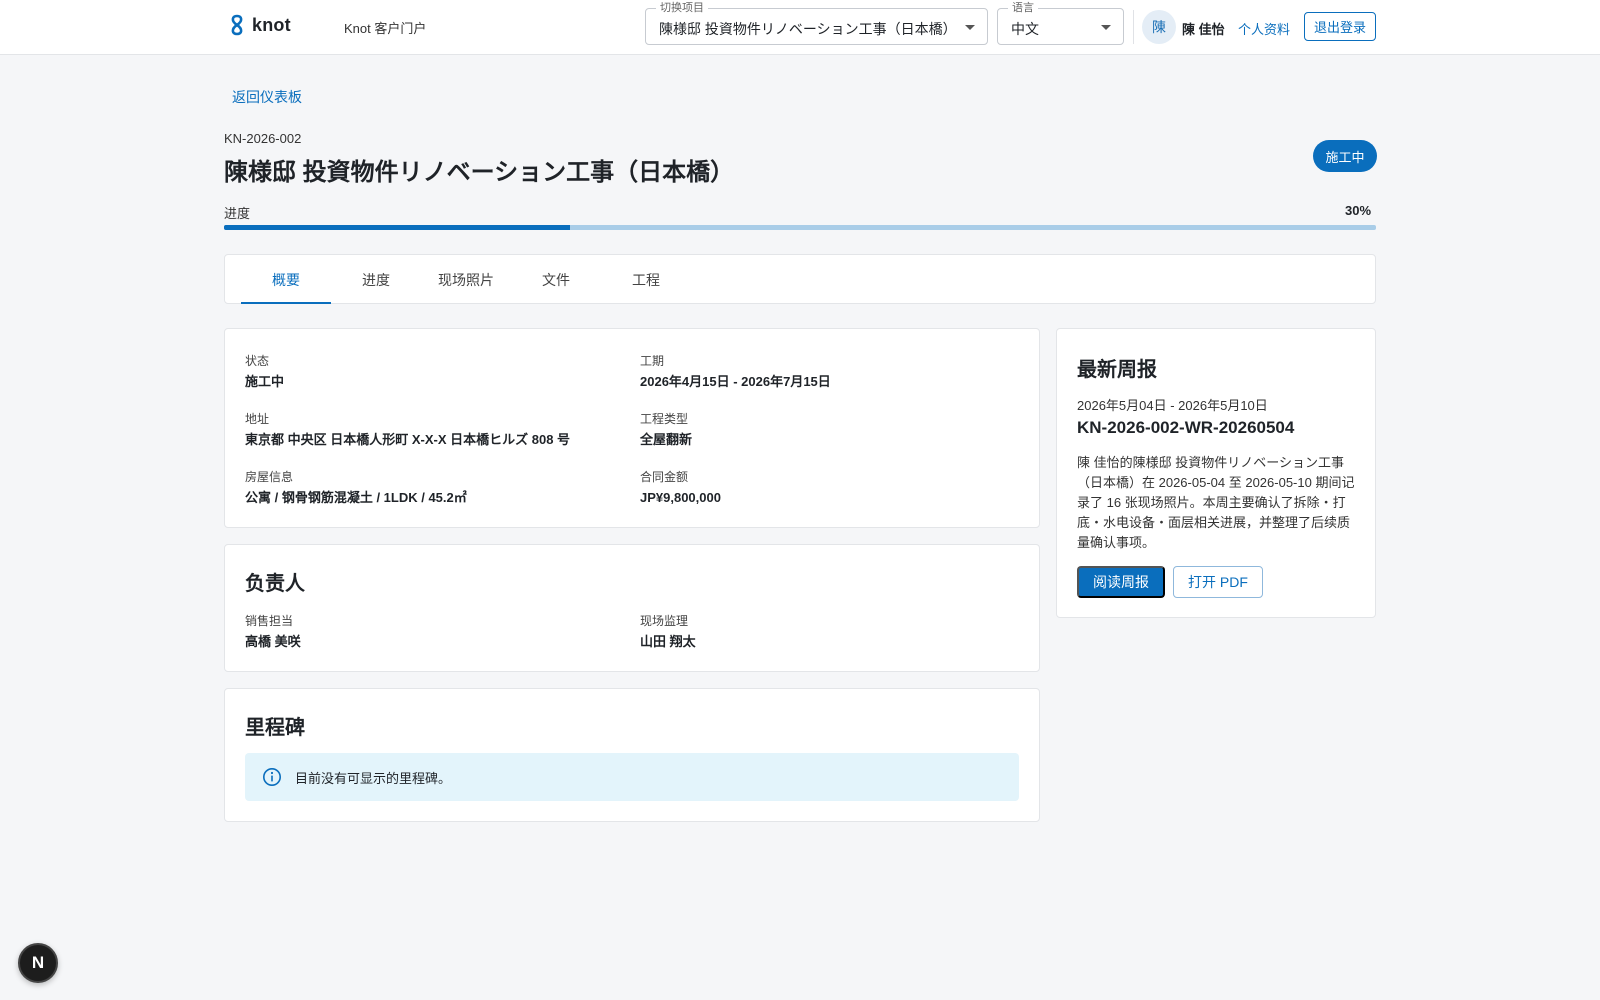 The image size is (1600, 1000). Describe the element at coordinates (257, 361) in the screenshot. I see `status-label: 状态` at that location.